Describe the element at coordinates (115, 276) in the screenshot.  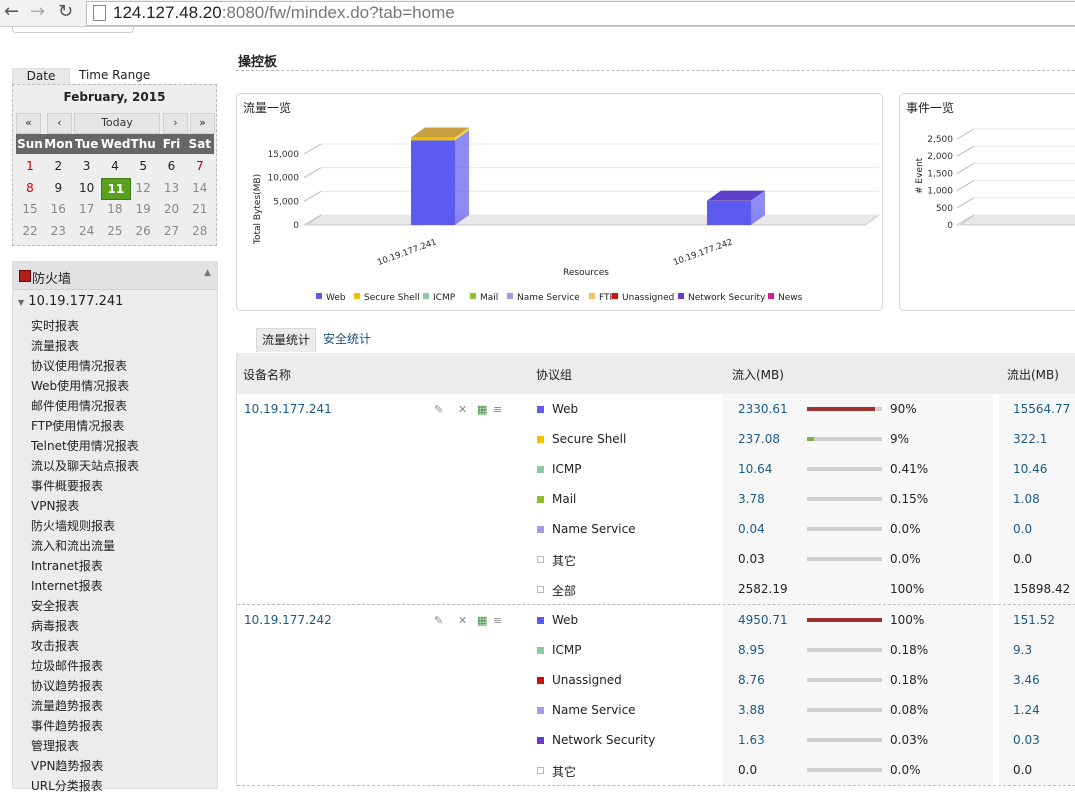
I see `firewall-panel-header: 防火墙 ▲` at that location.